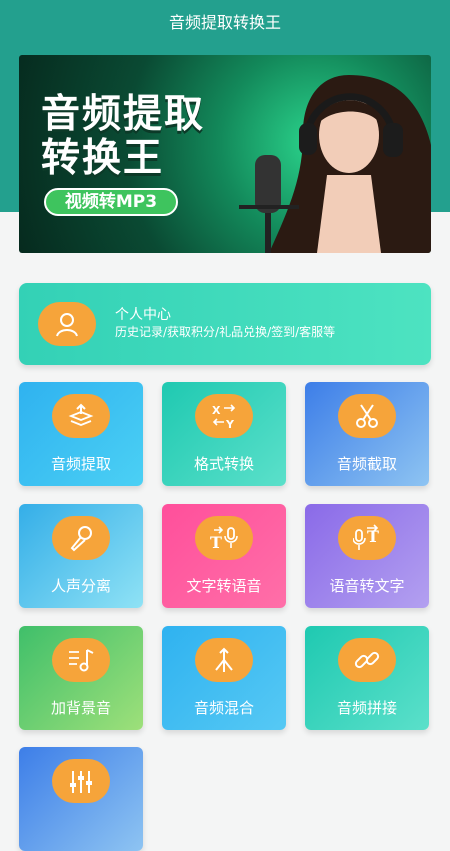  I want to click on banner-title: 音频提取 转换王, so click(123, 137).